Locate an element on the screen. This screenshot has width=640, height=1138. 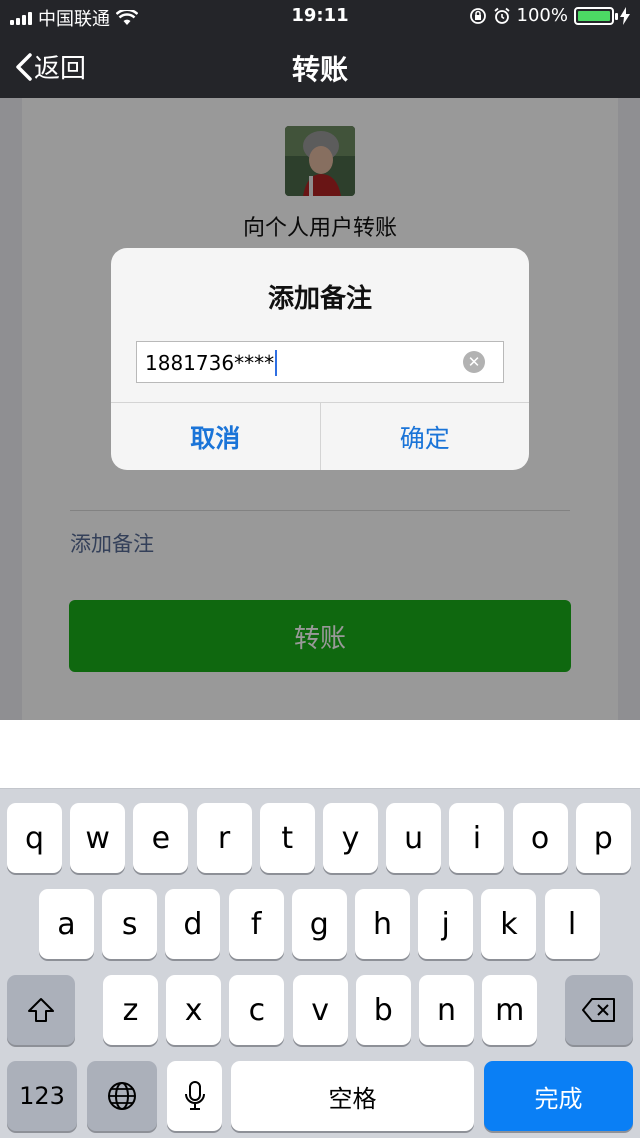
key-h: h is located at coordinates (382, 924).